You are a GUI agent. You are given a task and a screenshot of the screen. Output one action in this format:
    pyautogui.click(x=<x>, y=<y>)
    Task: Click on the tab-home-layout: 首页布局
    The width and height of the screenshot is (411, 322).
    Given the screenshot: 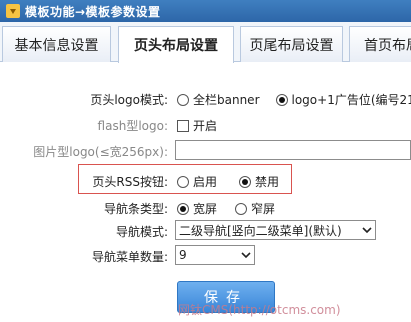 What is the action you would take?
    pyautogui.click(x=380, y=44)
    